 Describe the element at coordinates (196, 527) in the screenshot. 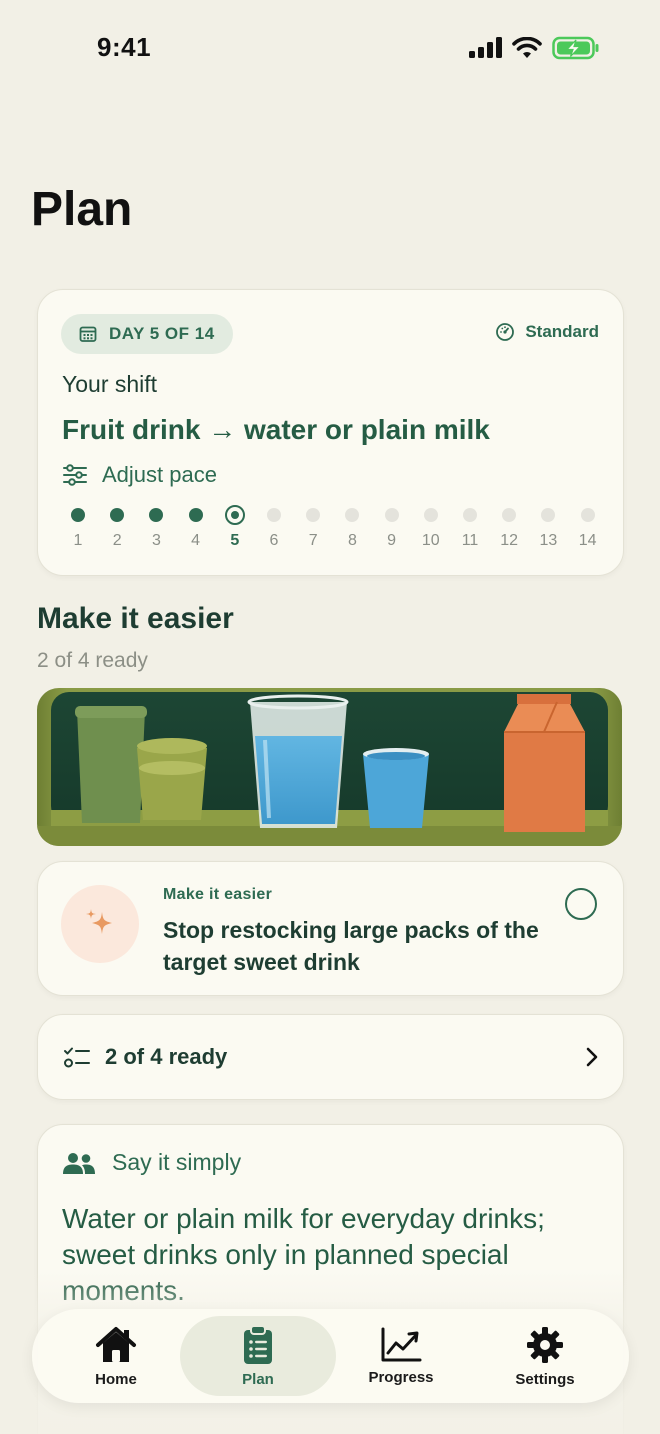

I see `day-step: 4` at that location.